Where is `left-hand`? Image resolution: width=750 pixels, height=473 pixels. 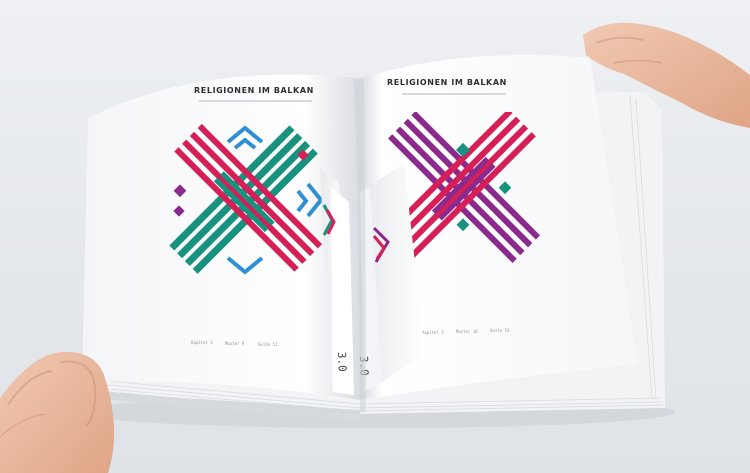
left-hand is located at coordinates (57, 412).